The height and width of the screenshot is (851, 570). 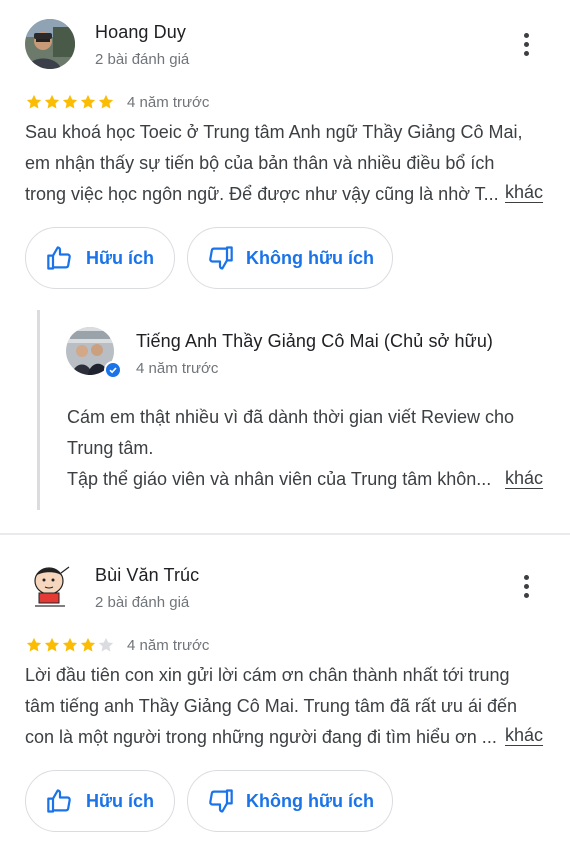 I want to click on reviewer-name: Hoang Duy, so click(x=140, y=32).